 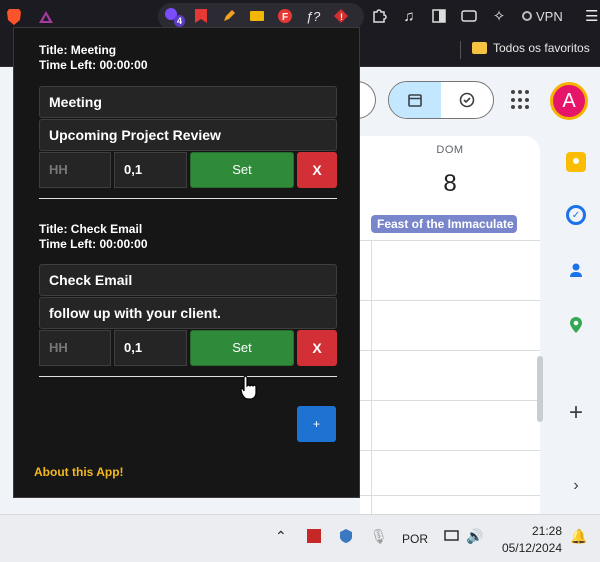 What do you see at coordinates (346, 537) in the screenshot?
I see `security-icon` at bounding box center [346, 537].